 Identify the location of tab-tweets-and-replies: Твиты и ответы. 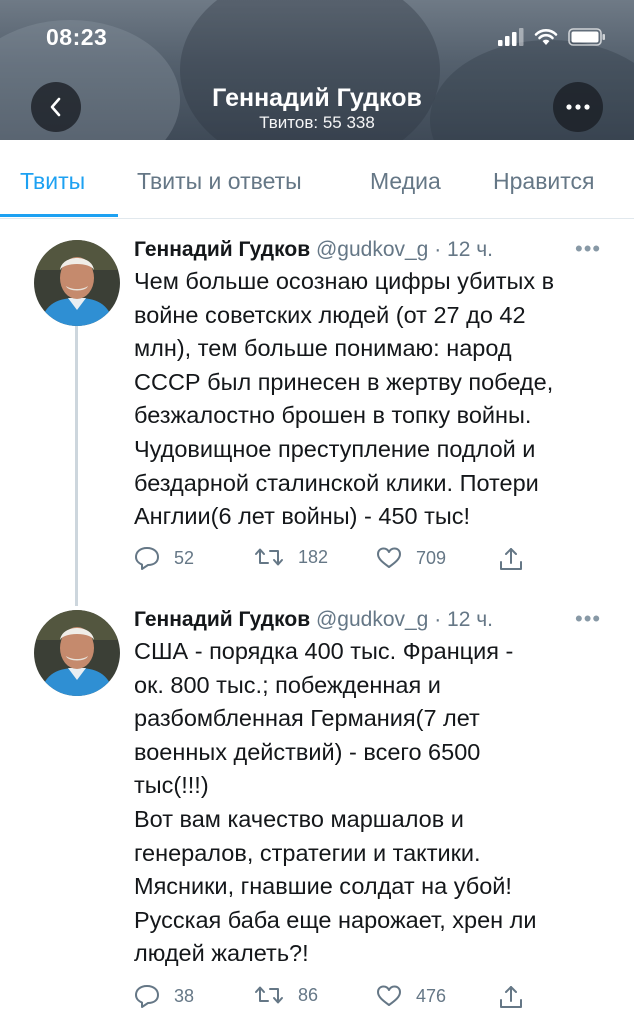
(219, 181).